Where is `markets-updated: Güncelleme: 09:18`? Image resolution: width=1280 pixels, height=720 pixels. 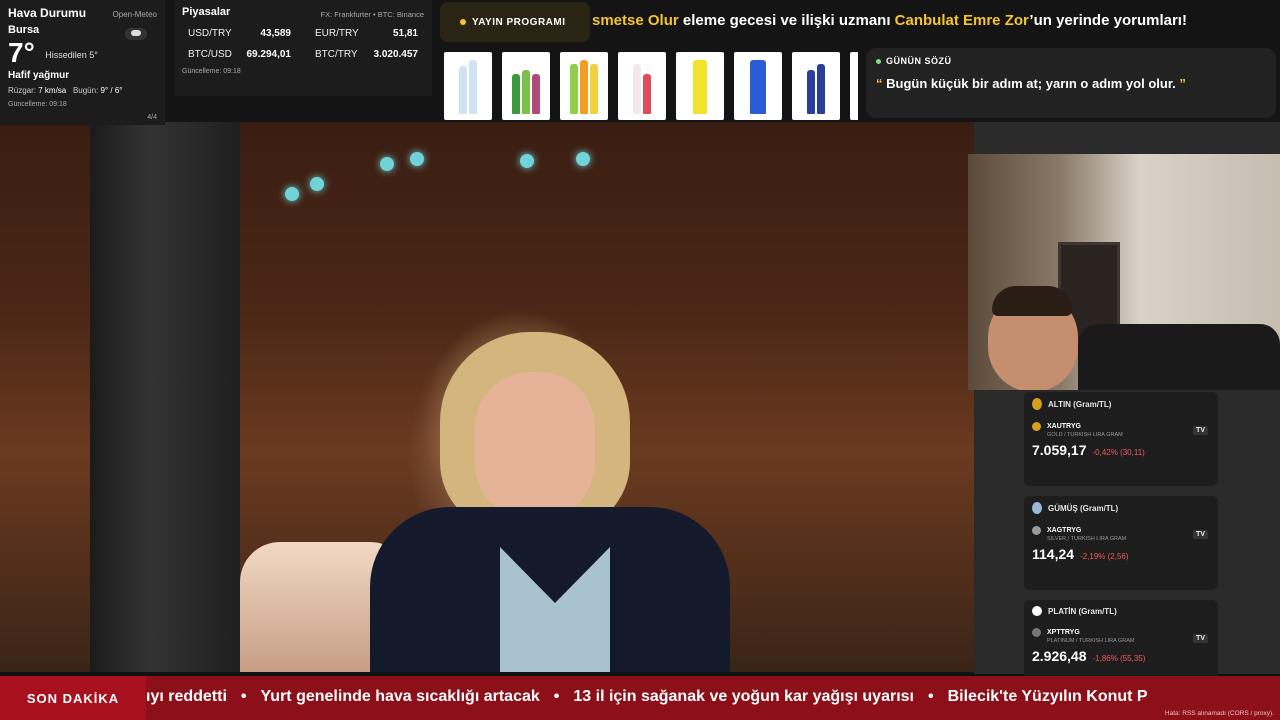 markets-updated: Güncelleme: 09:18 is located at coordinates (211, 71).